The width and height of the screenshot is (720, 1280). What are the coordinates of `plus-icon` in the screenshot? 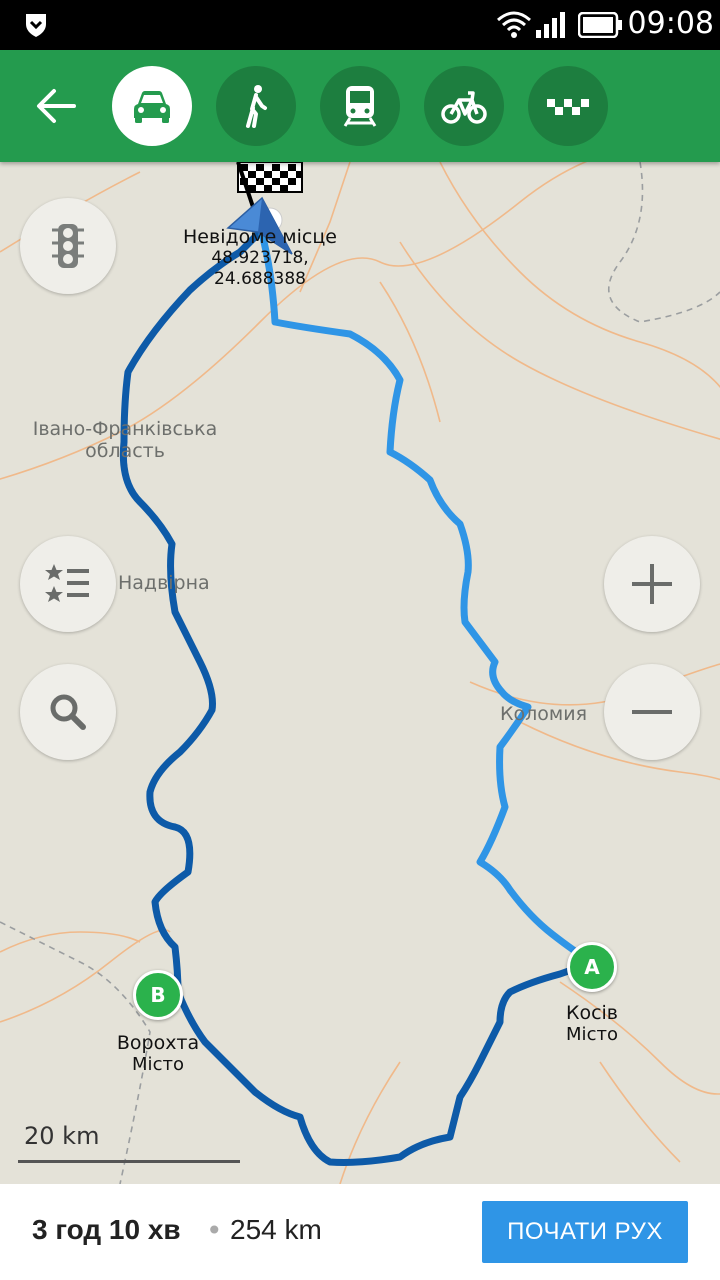 It's located at (652, 584).